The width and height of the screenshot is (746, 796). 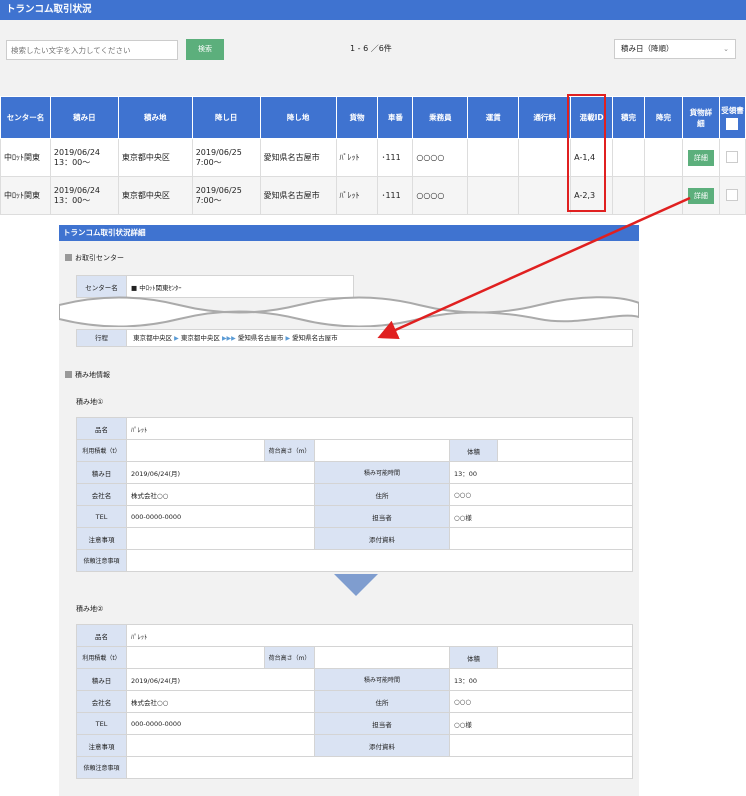 What do you see at coordinates (356, 585) in the screenshot?
I see `down-arrow-icon` at bounding box center [356, 585].